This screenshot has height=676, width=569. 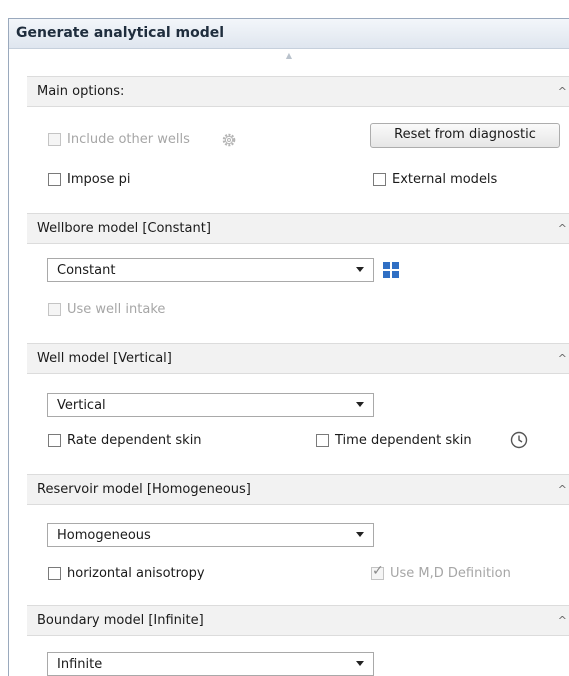 What do you see at coordinates (403, 440) in the screenshot?
I see `time-dependent-skin-label: Time dependent skin` at bounding box center [403, 440].